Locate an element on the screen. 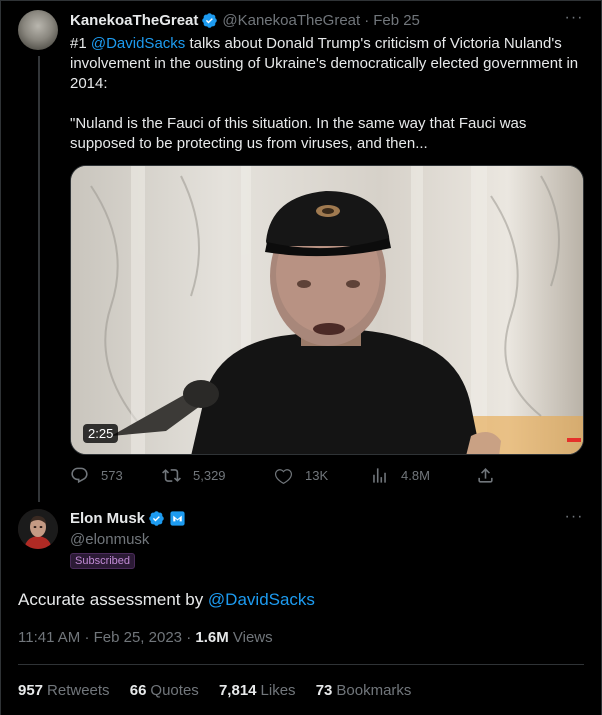 The width and height of the screenshot is (602, 715). retweet-button: 5,329 is located at coordinates (194, 475).